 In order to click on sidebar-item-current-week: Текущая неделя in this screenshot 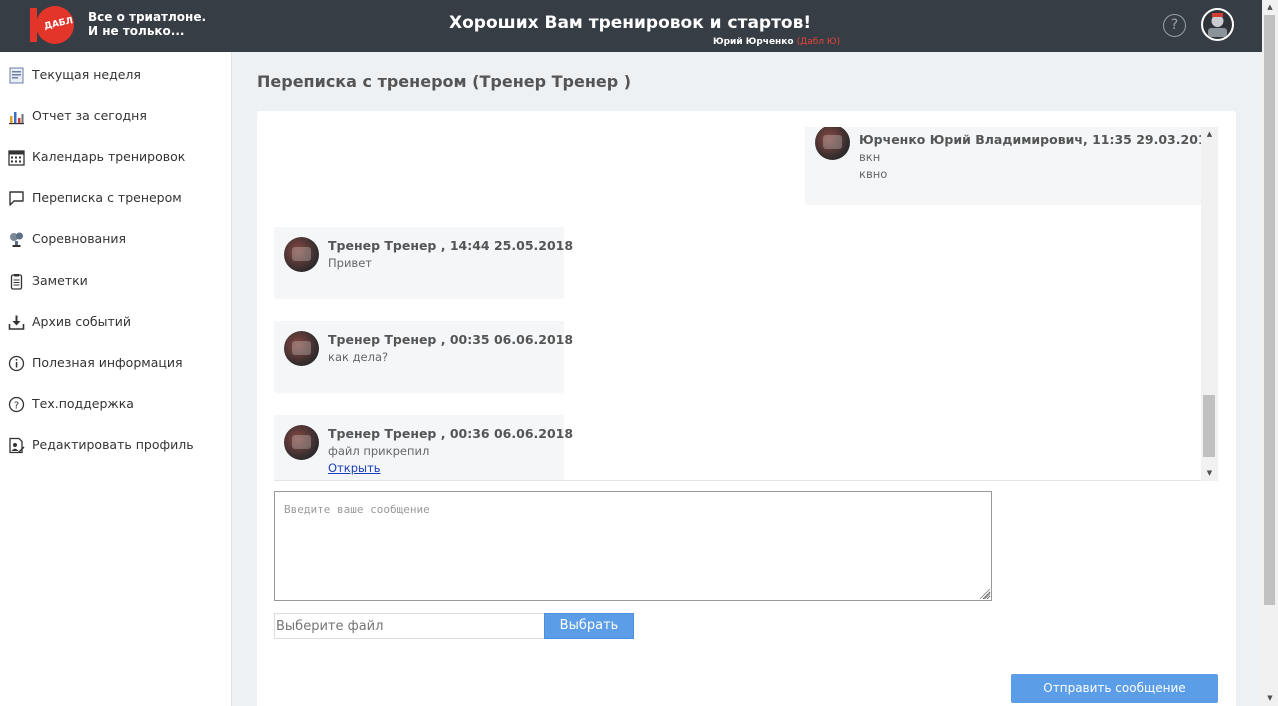, I will do `click(116, 75)`.